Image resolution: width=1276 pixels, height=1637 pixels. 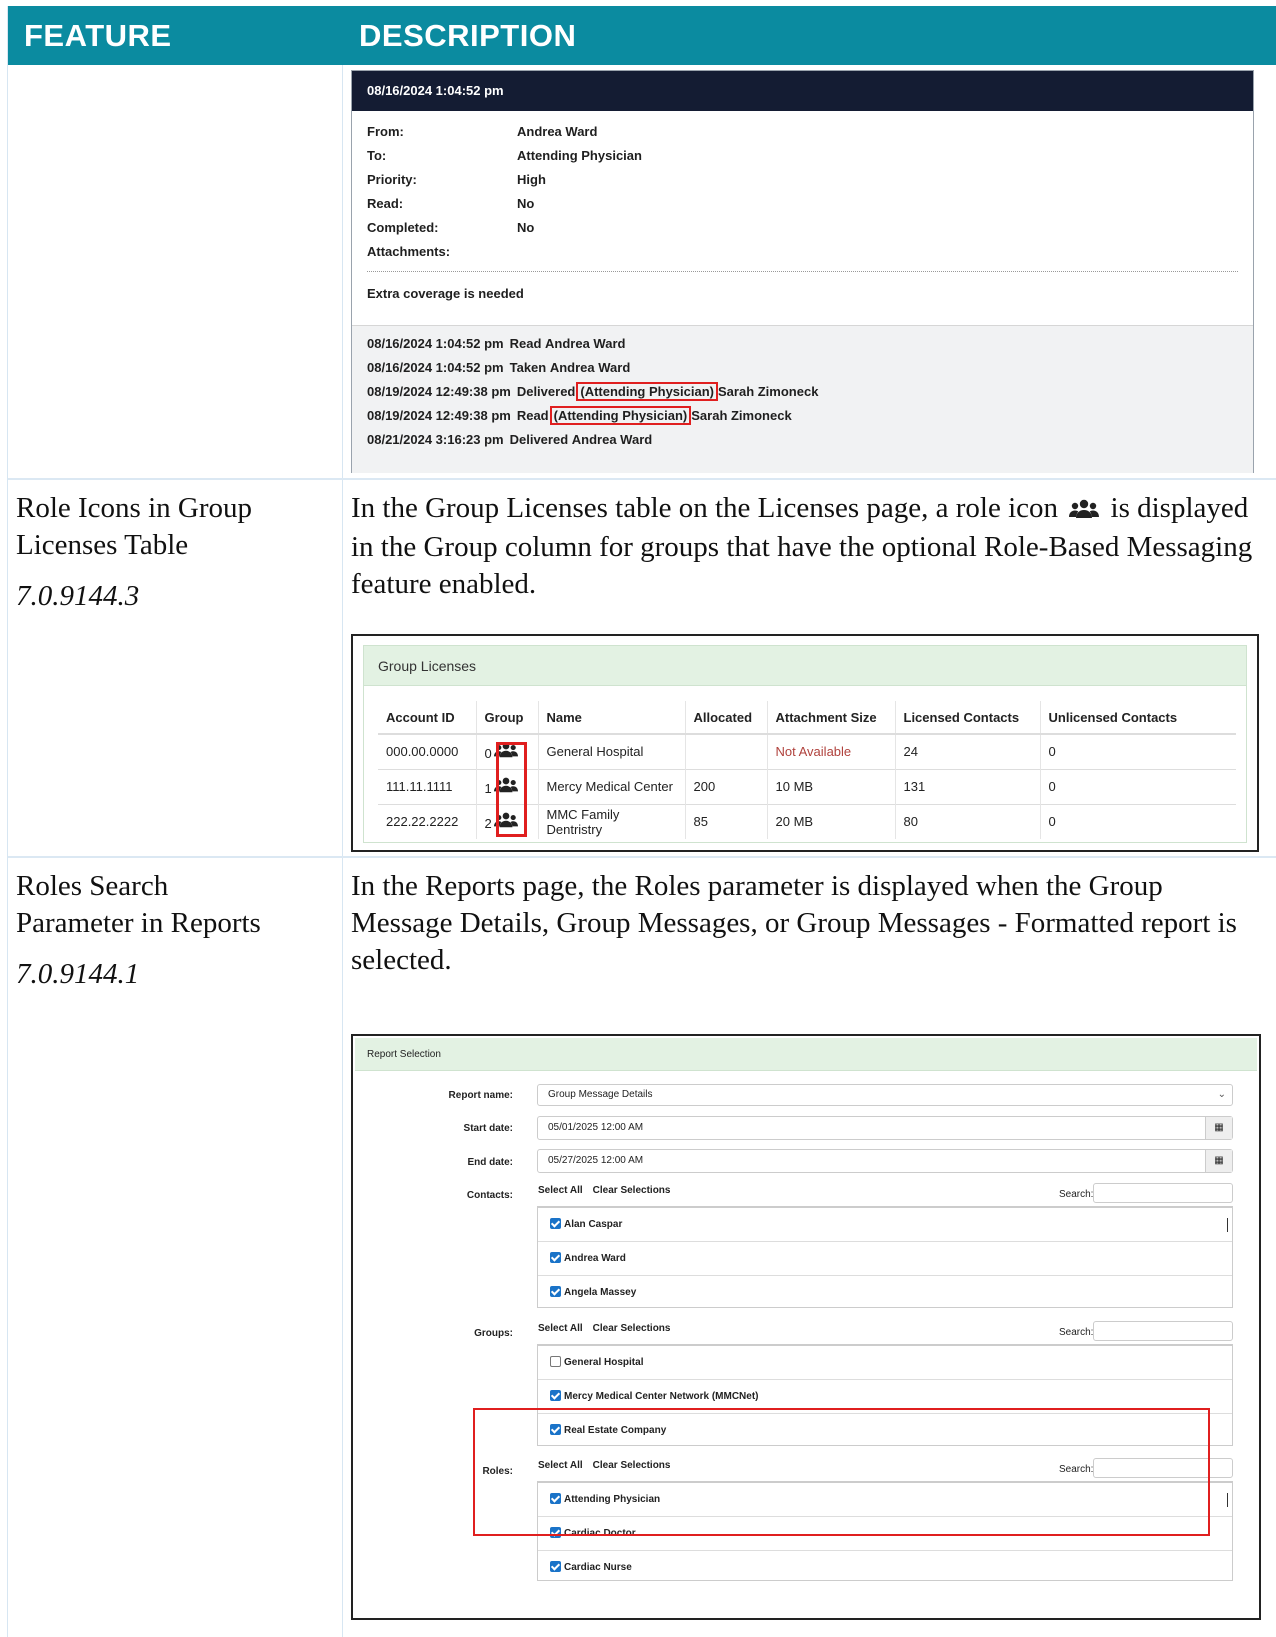 I want to click on history-user: Sarah Zimoneck, so click(x=768, y=391).